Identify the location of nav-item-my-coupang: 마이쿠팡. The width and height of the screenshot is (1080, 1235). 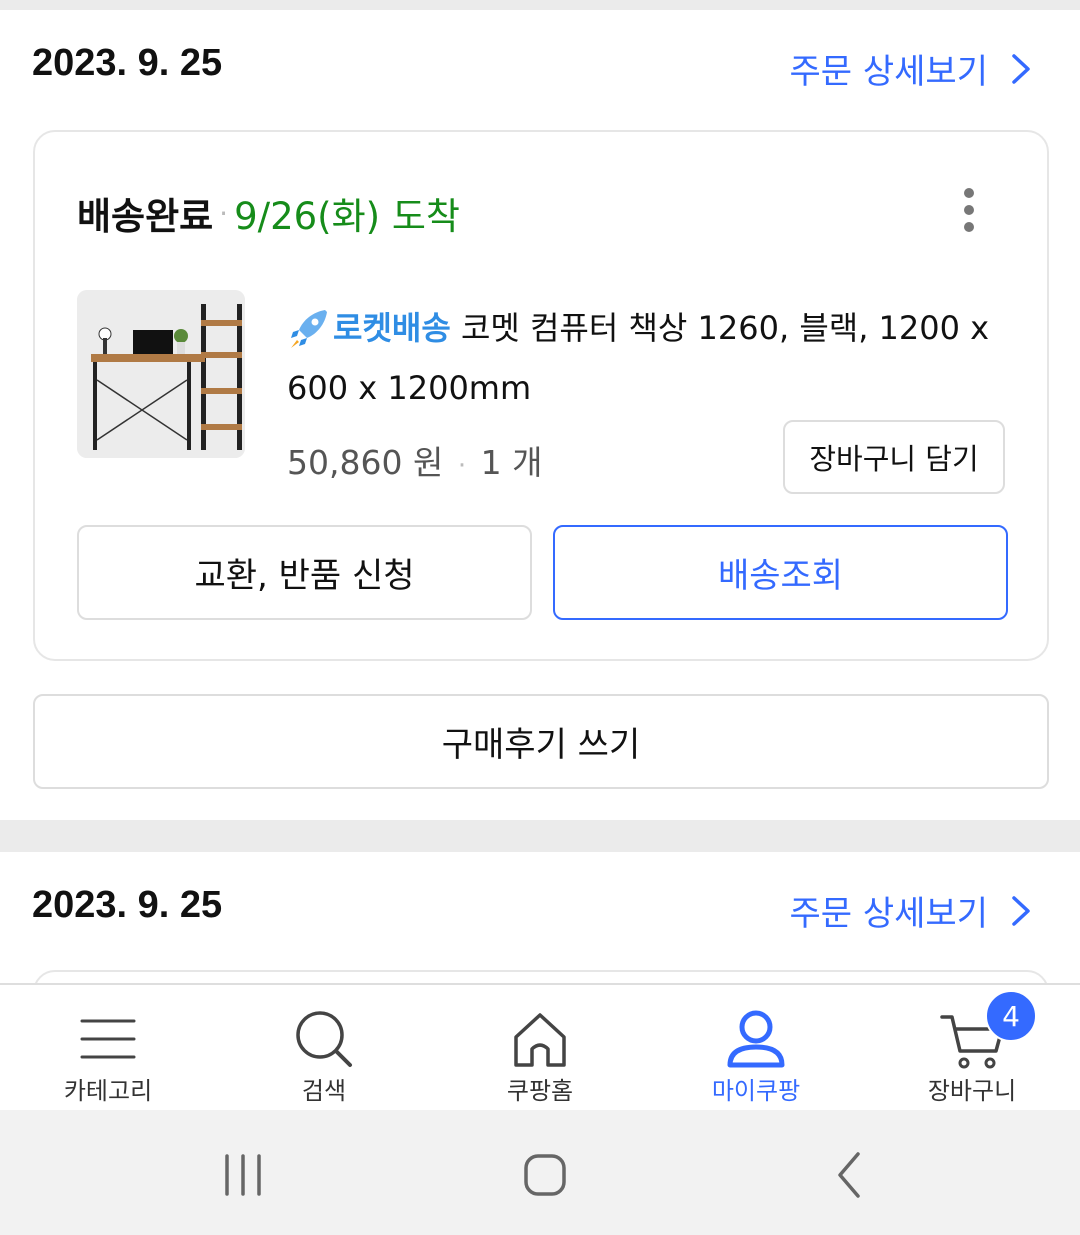
(756, 1047).